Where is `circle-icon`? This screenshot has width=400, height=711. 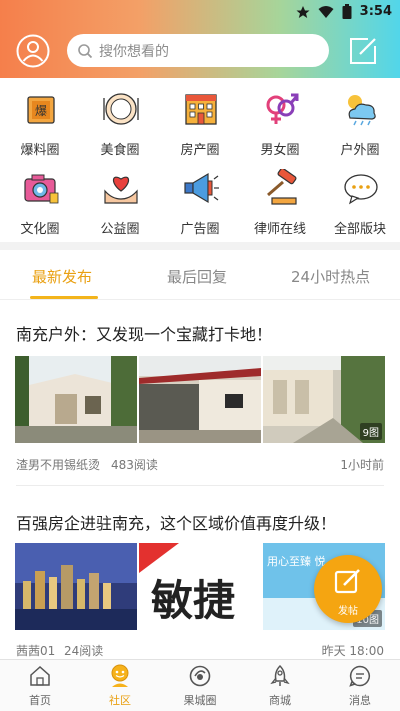
circle-icon is located at coordinates (200, 676).